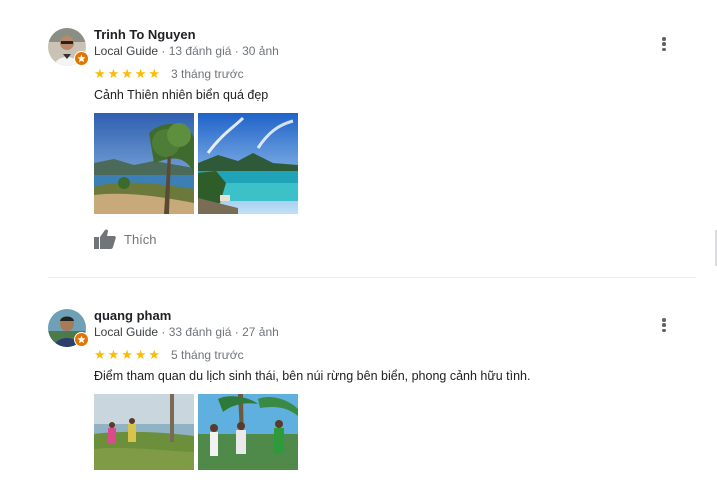 The height and width of the screenshot is (500, 717). I want to click on review-counts: · 13 đánh giá · 30 ảnh, so click(218, 51).